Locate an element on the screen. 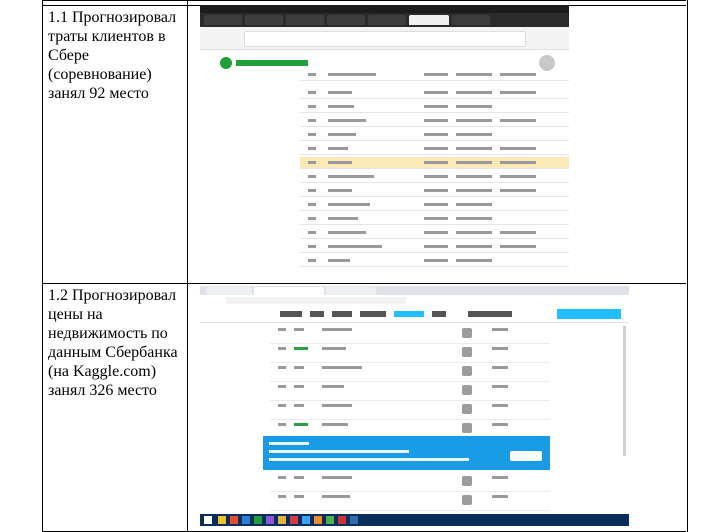 The width and height of the screenshot is (715, 532). sberbank-logo is located at coordinates (265, 63).